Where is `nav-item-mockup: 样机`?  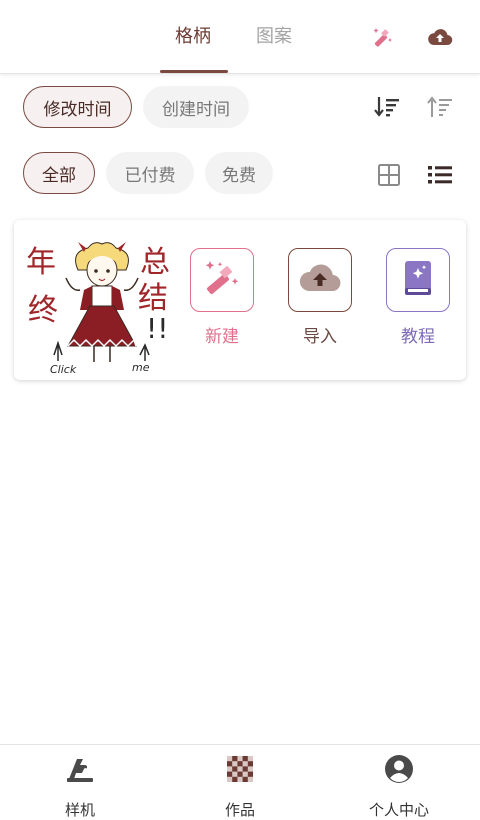
nav-item-mockup: 样机 is located at coordinates (80, 787).